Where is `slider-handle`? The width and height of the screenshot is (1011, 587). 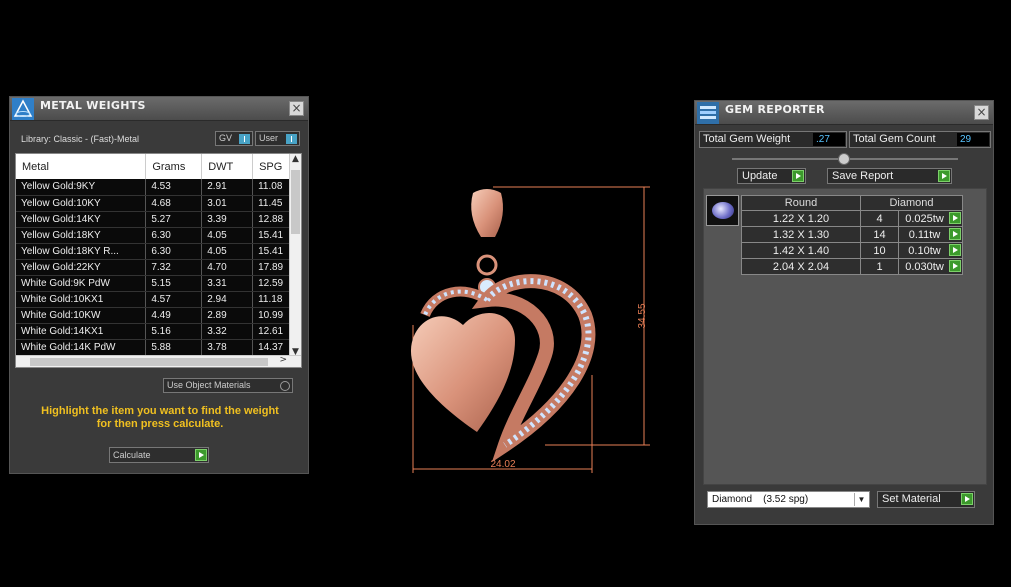
slider-handle is located at coordinates (844, 159).